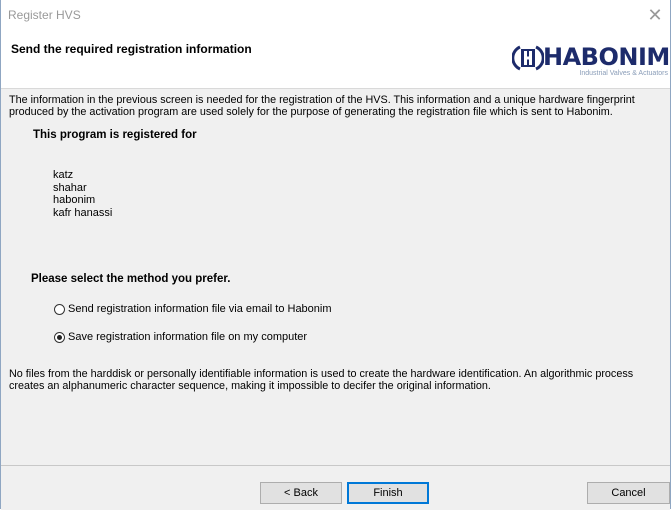  Describe the element at coordinates (606, 57) in the screenshot. I see `logo-name: HABONIM` at that location.